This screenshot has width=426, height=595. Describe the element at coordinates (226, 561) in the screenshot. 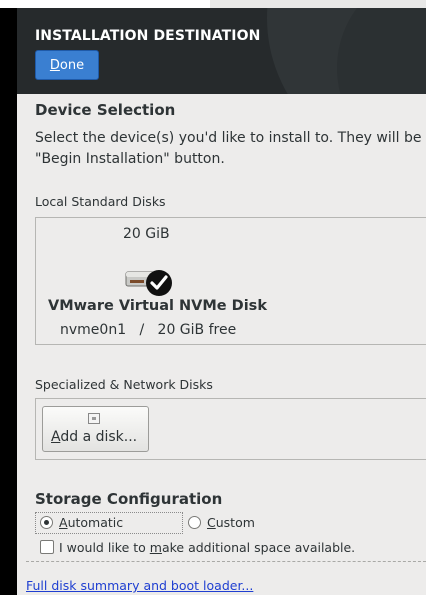

I see `divider` at that location.